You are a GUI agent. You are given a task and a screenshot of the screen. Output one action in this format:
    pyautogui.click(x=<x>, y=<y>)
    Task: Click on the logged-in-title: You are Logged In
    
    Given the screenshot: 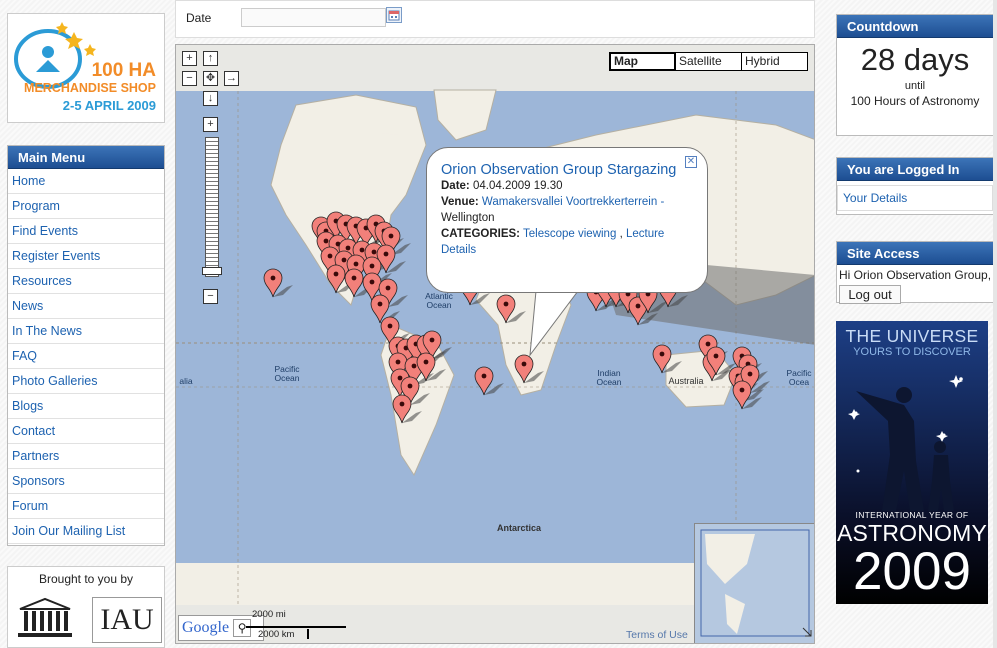 What is the action you would take?
    pyautogui.click(x=915, y=169)
    